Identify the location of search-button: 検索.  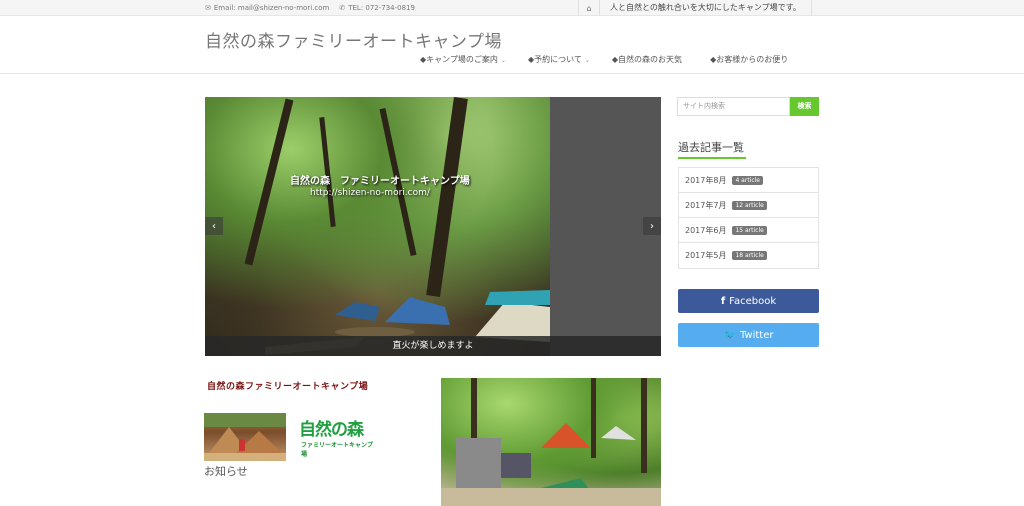
(804, 106).